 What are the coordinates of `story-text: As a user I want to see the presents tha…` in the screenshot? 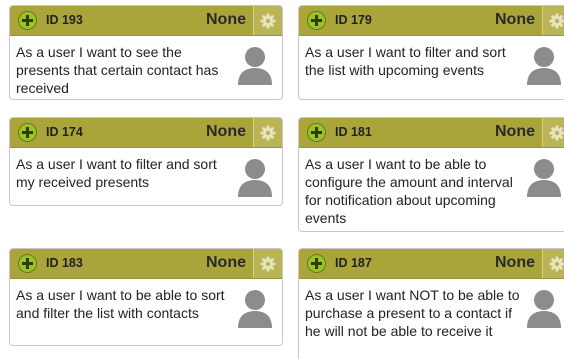 It's located at (117, 70).